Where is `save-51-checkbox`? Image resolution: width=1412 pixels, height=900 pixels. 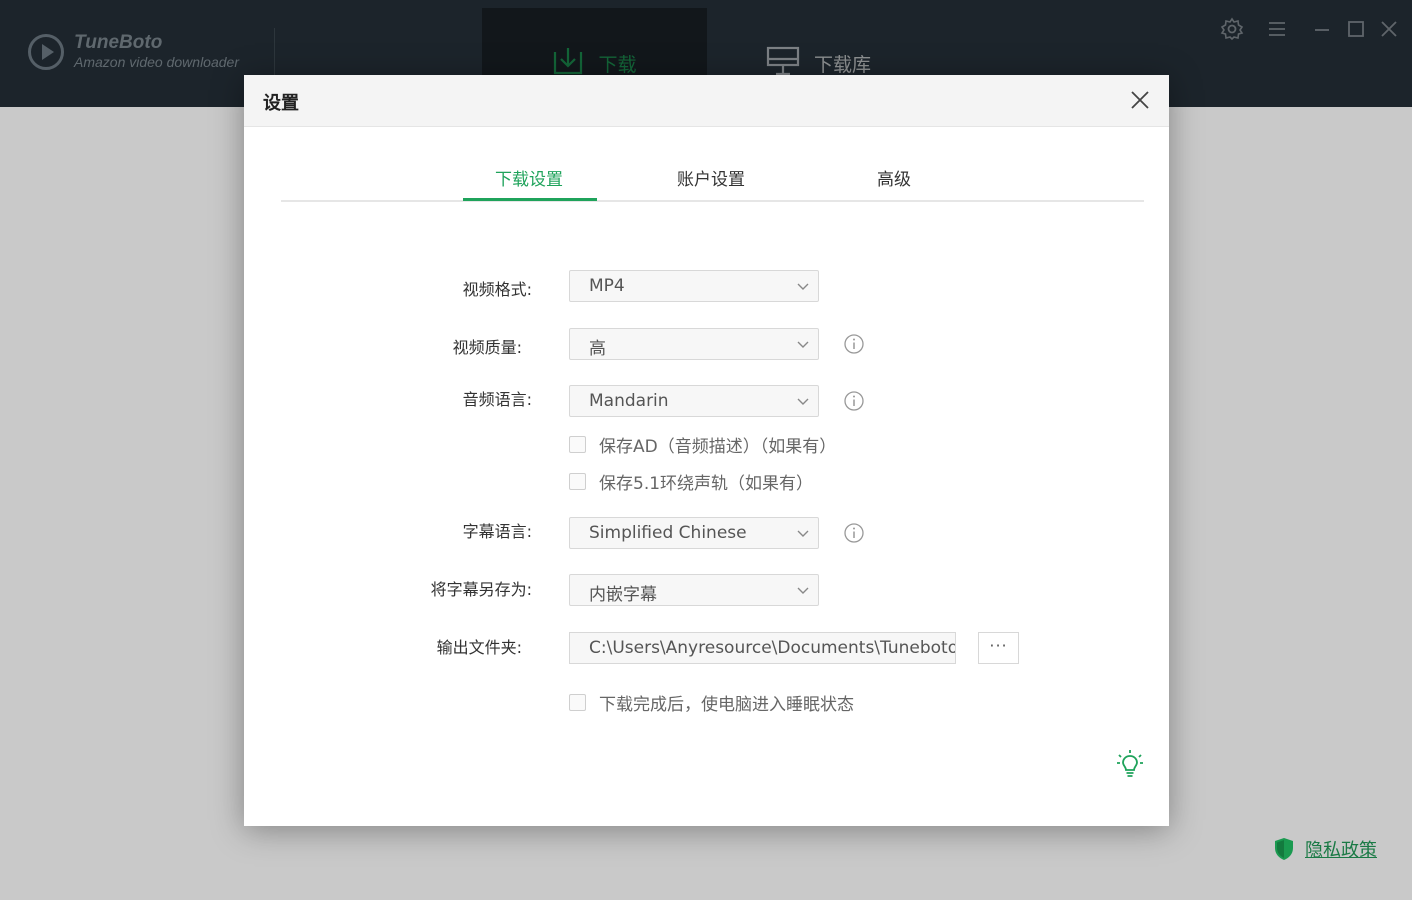 save-51-checkbox is located at coordinates (577, 481).